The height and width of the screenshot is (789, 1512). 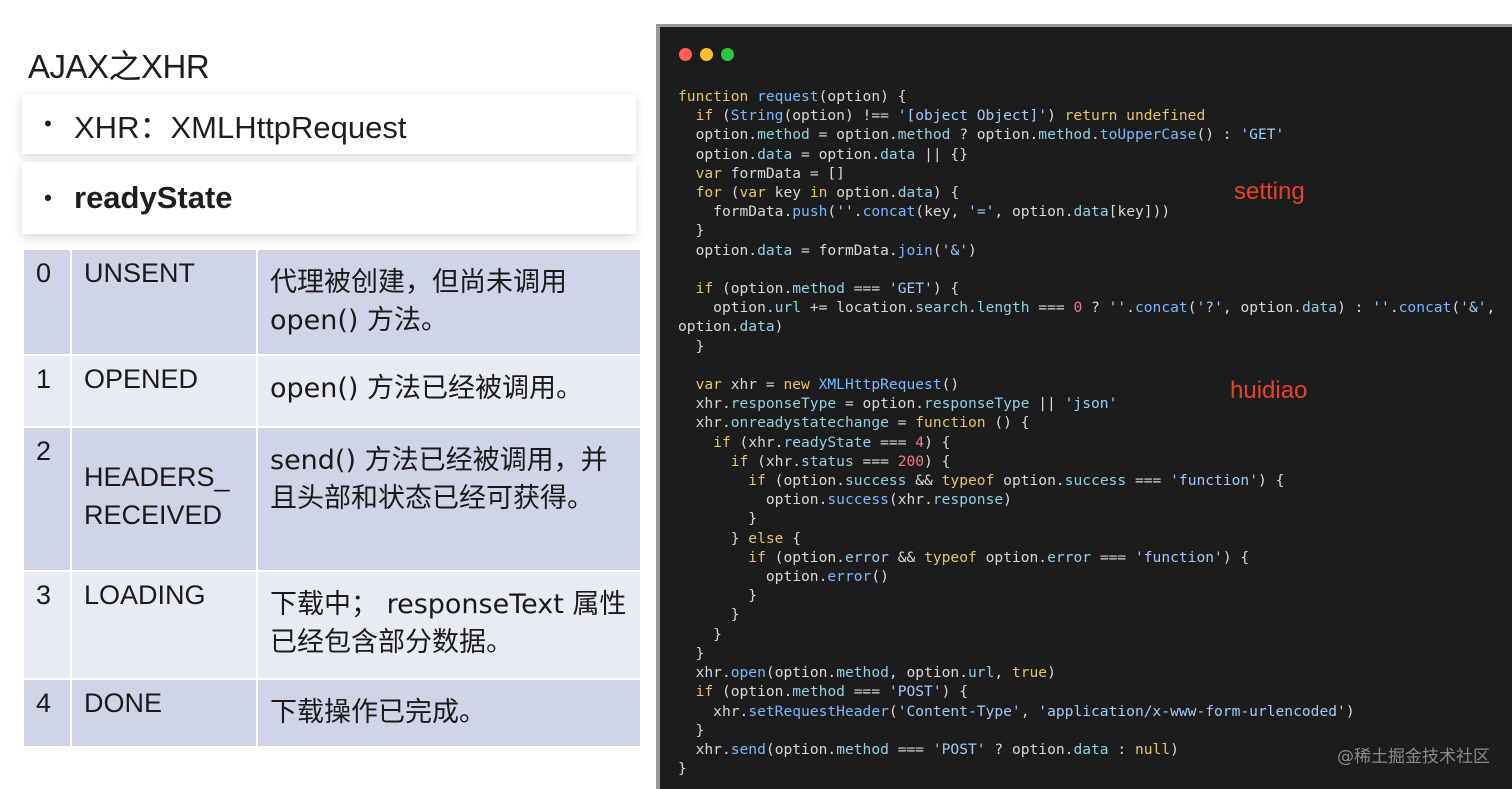 What do you see at coordinates (827, 577) in the screenshot?
I see `code-line: option.error()` at bounding box center [827, 577].